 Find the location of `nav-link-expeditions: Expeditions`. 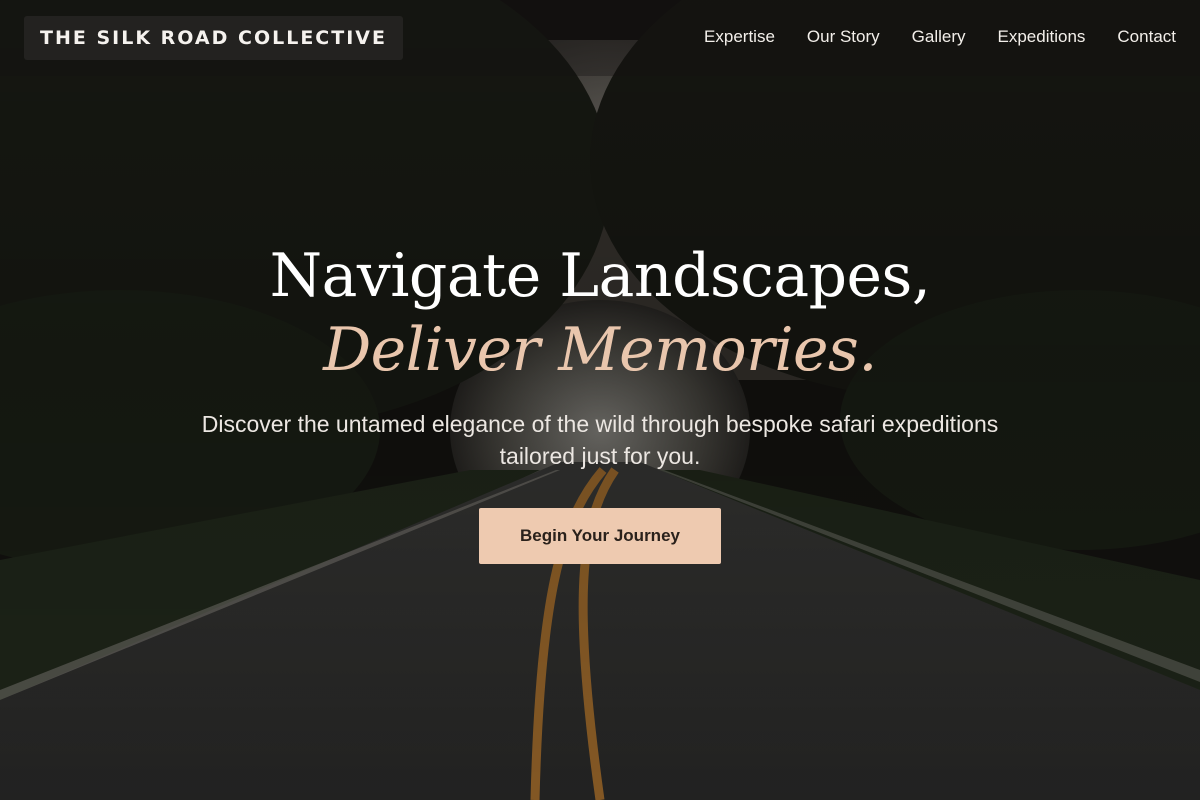

nav-link-expeditions: Expeditions is located at coordinates (1042, 37).